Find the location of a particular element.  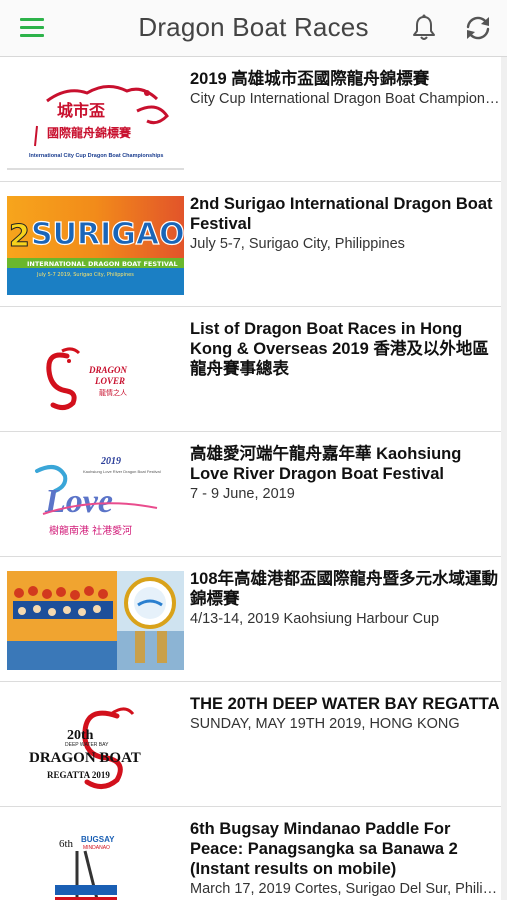

bell-icon is located at coordinates (424, 28).